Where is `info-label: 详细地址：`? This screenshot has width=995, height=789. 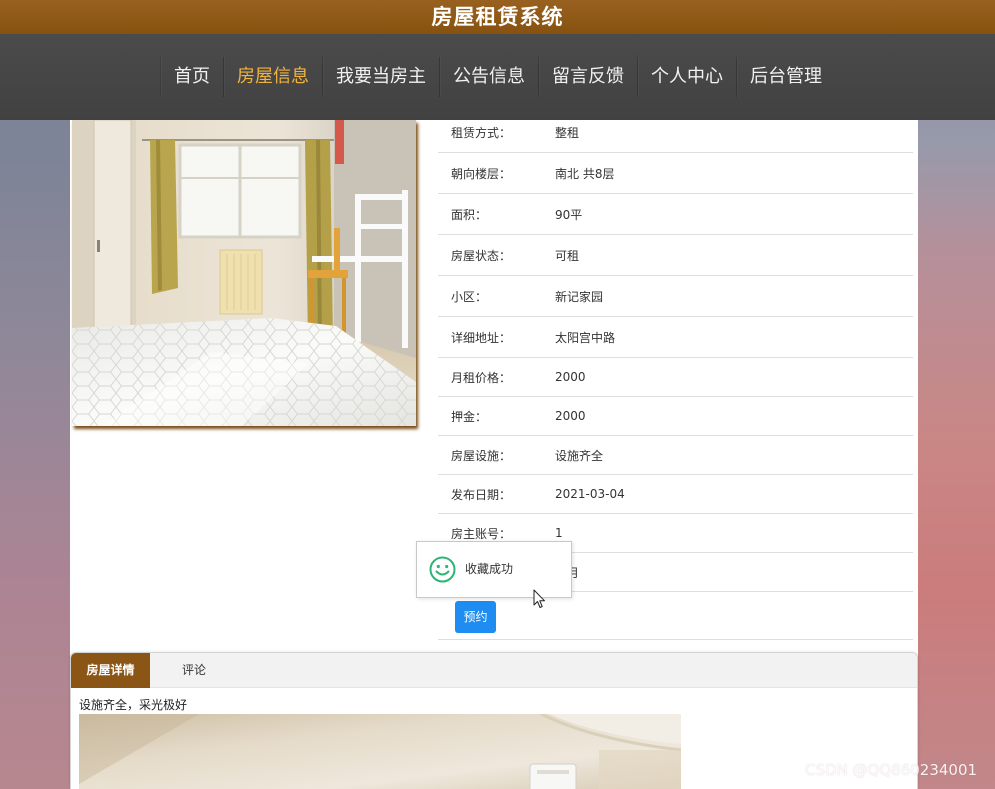
info-label: 详细地址： is located at coordinates (481, 337).